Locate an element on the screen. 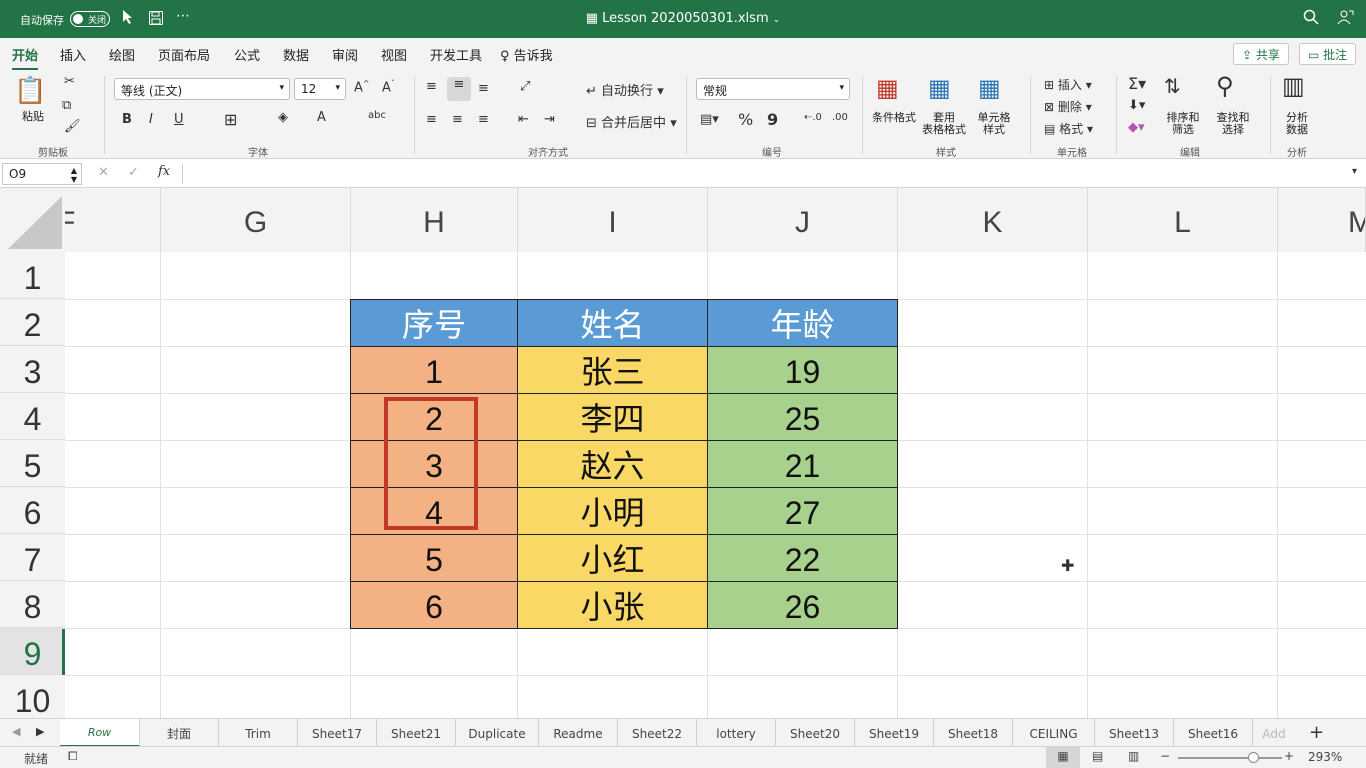 This screenshot has height=768, width=1366. select-all-corner is located at coordinates (32, 220).